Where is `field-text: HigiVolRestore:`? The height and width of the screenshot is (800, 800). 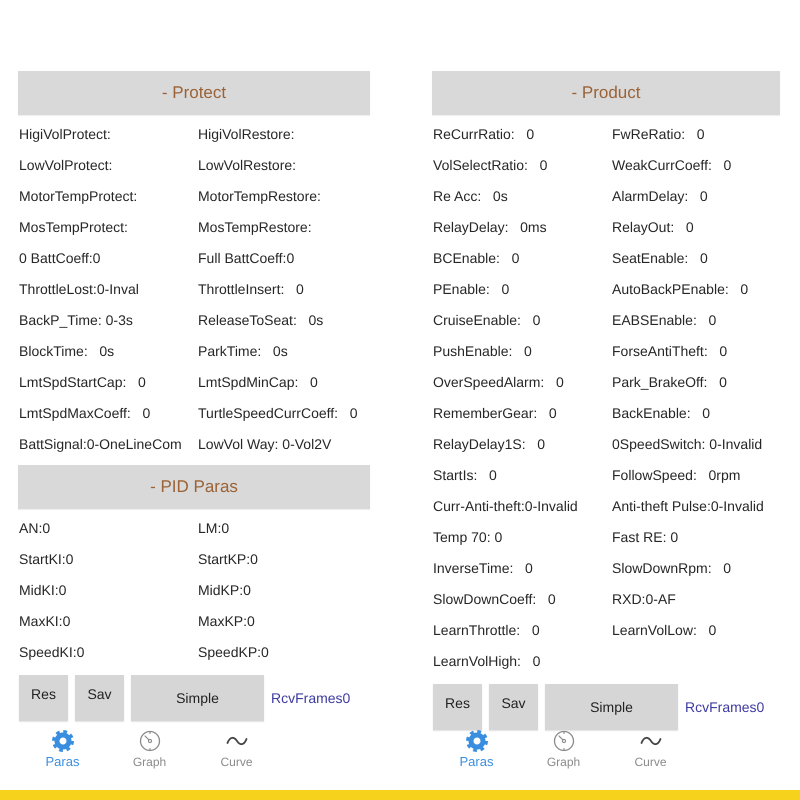 field-text: HigiVolRestore: is located at coordinates (245, 133).